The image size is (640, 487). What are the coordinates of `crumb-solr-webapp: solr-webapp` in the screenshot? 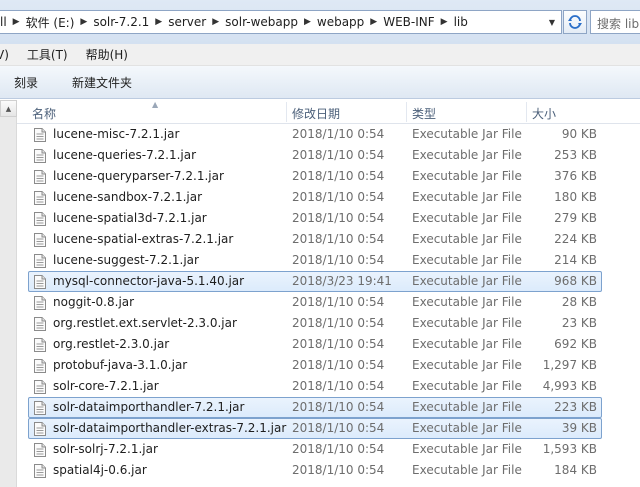 It's located at (261, 22).